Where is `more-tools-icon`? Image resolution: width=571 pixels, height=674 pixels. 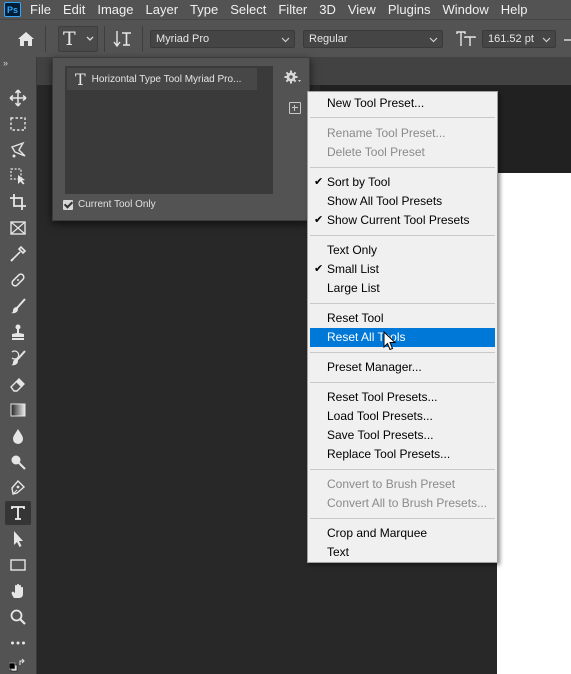
more-tools-icon is located at coordinates (18, 643).